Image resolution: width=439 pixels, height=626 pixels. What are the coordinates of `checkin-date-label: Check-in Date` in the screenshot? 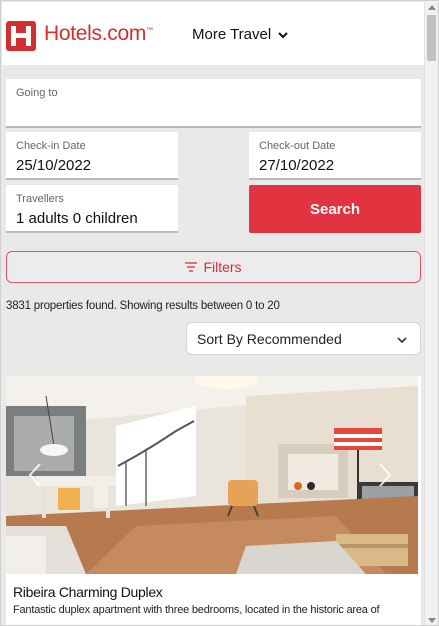 It's located at (51, 146).